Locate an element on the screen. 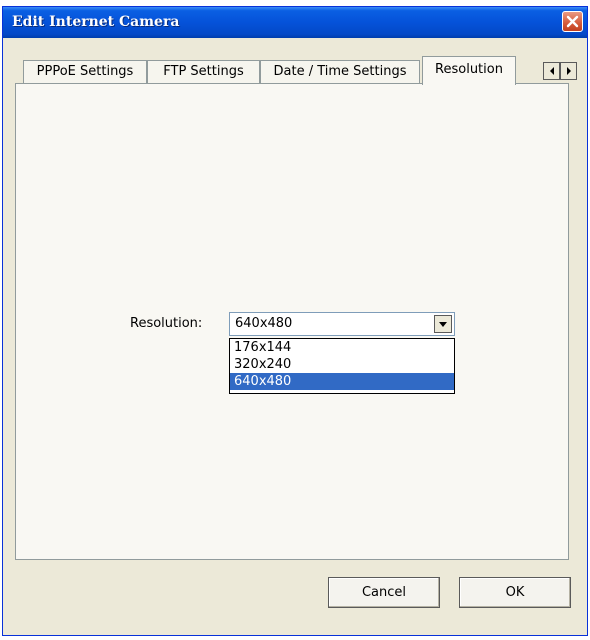  tab-resolution: Resolution is located at coordinates (469, 70).